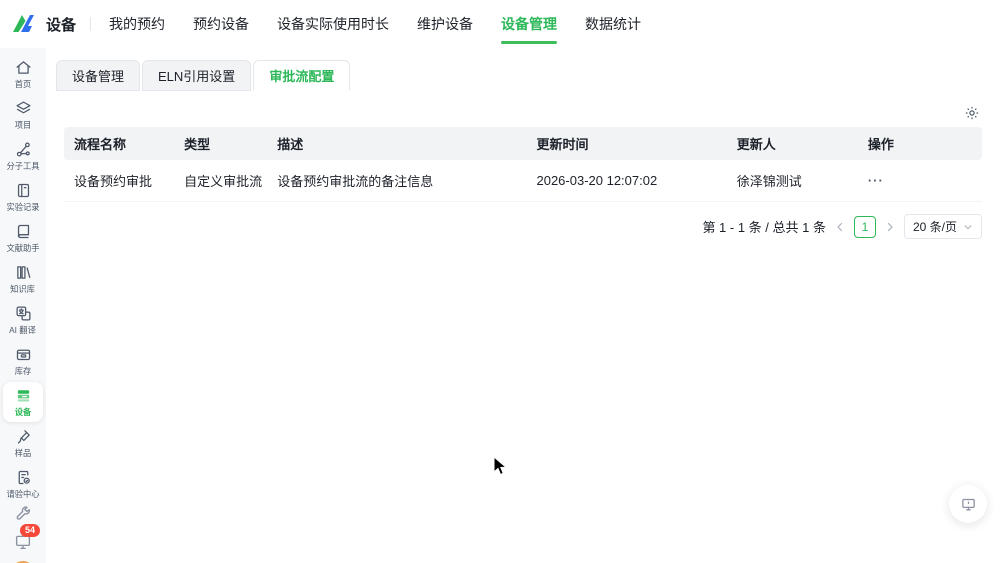 The height and width of the screenshot is (563, 1000). I want to click on message-center-button: 54, so click(27, 537).